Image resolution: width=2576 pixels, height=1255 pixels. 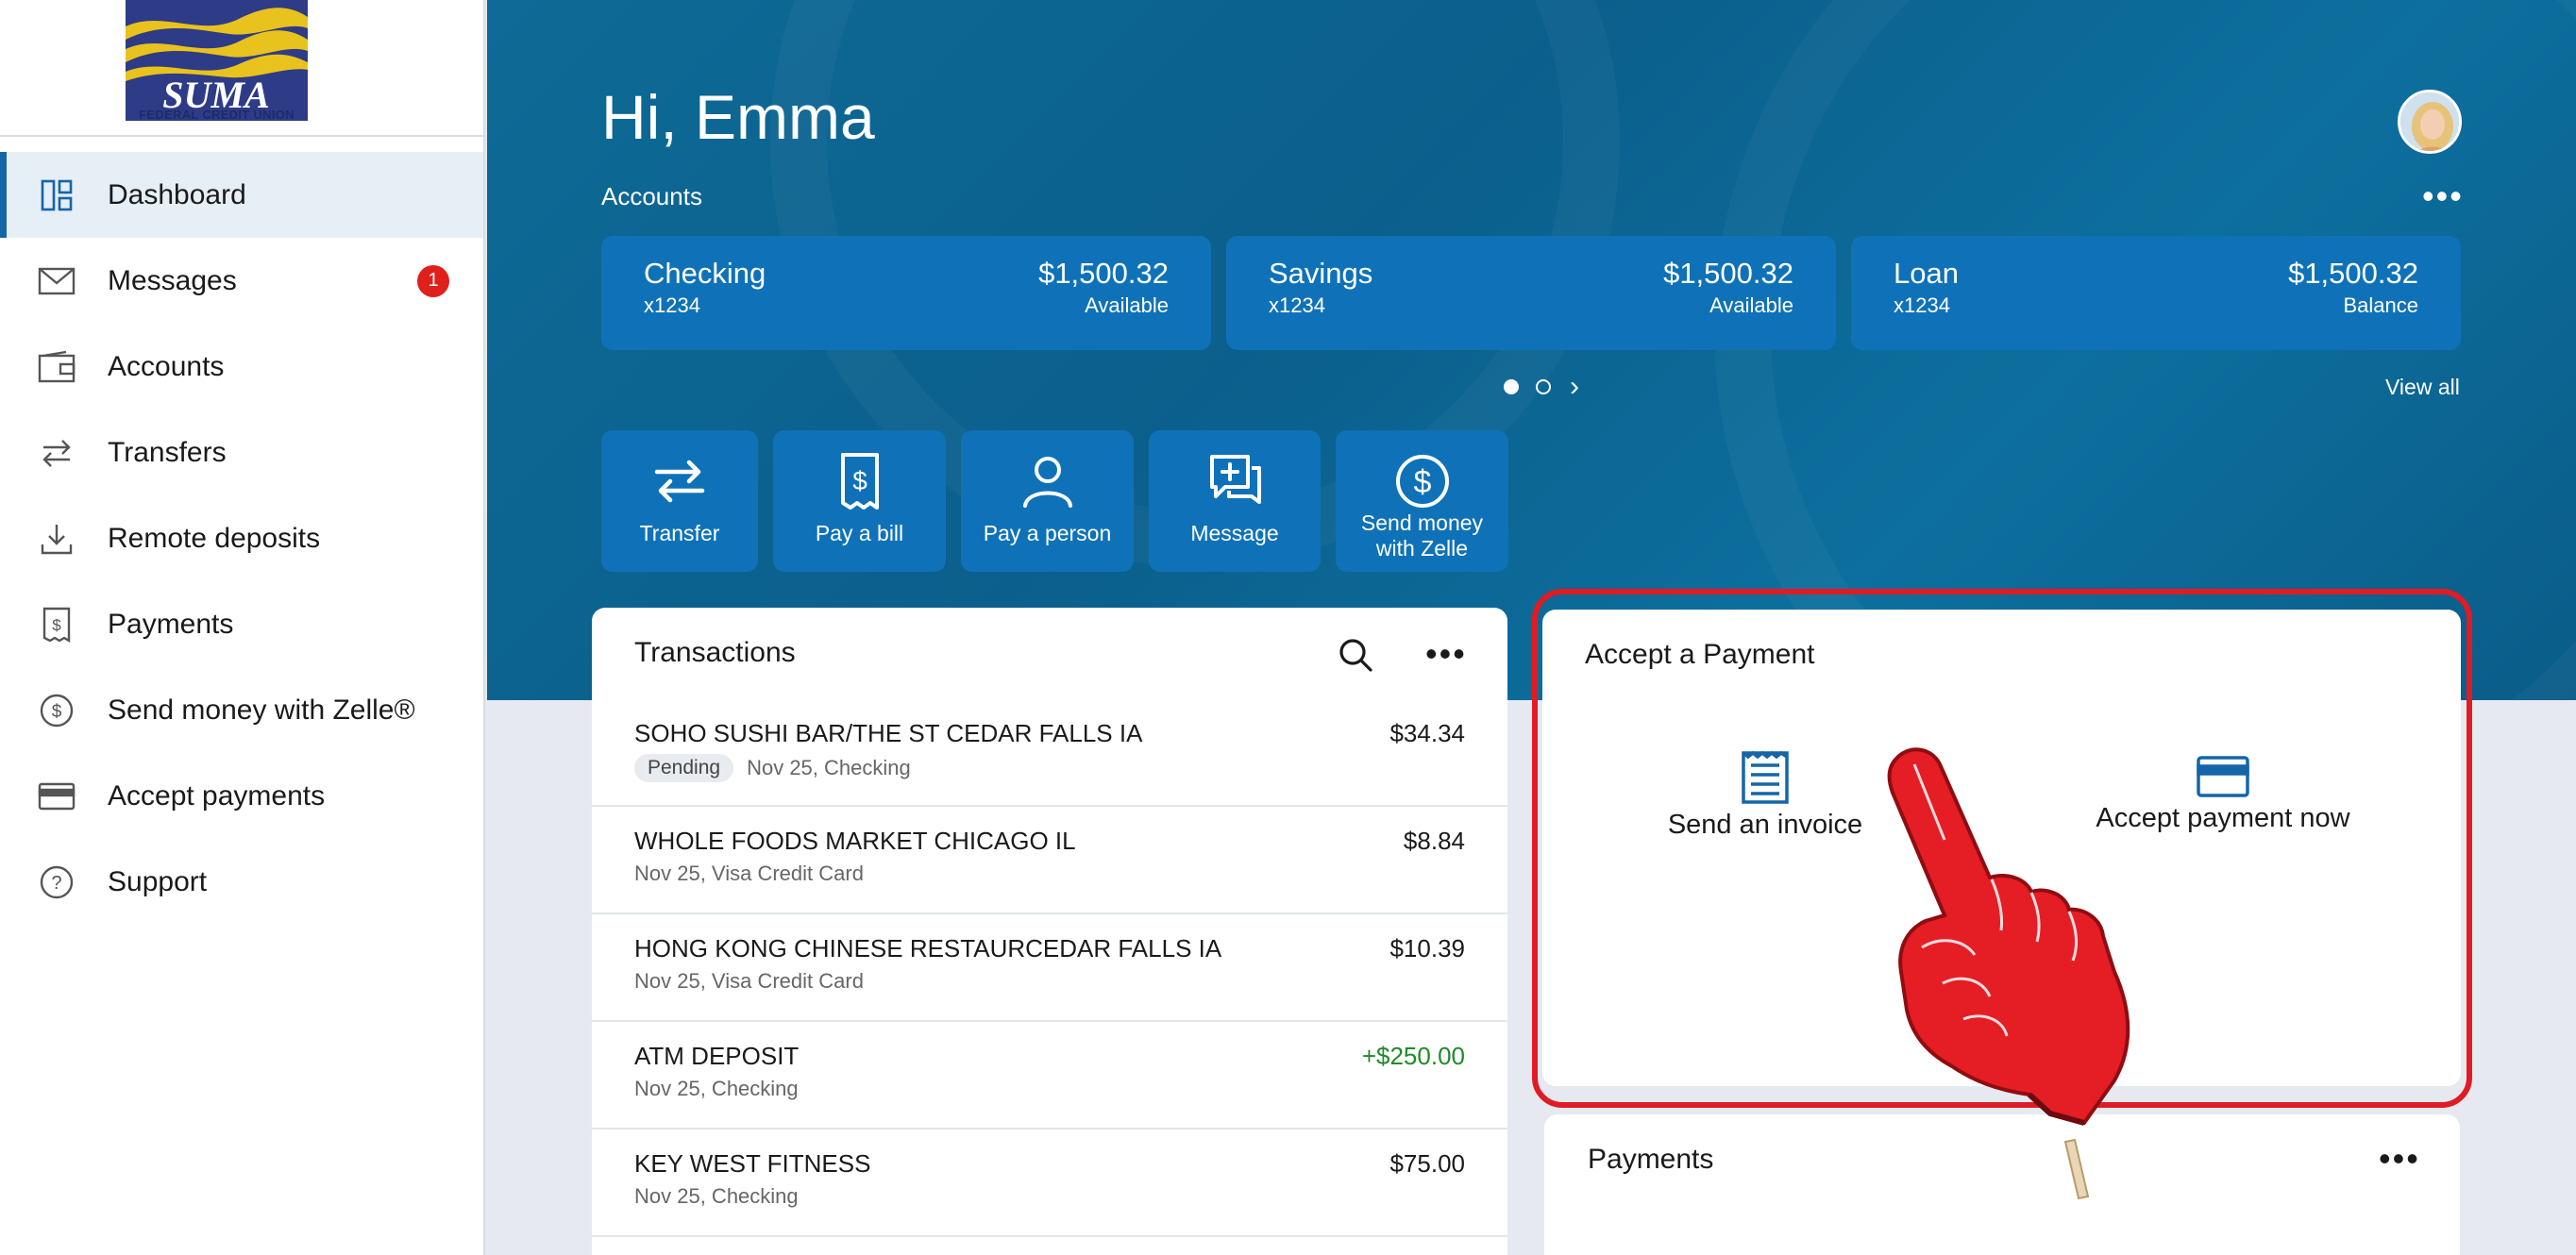 I want to click on sidebar-item-label: Accept payments, so click(x=217, y=795).